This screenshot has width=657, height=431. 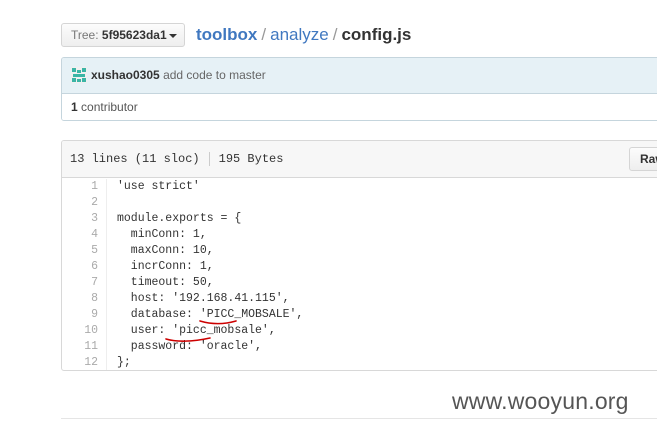 I want to click on code-line: 2, so click(x=359, y=203).